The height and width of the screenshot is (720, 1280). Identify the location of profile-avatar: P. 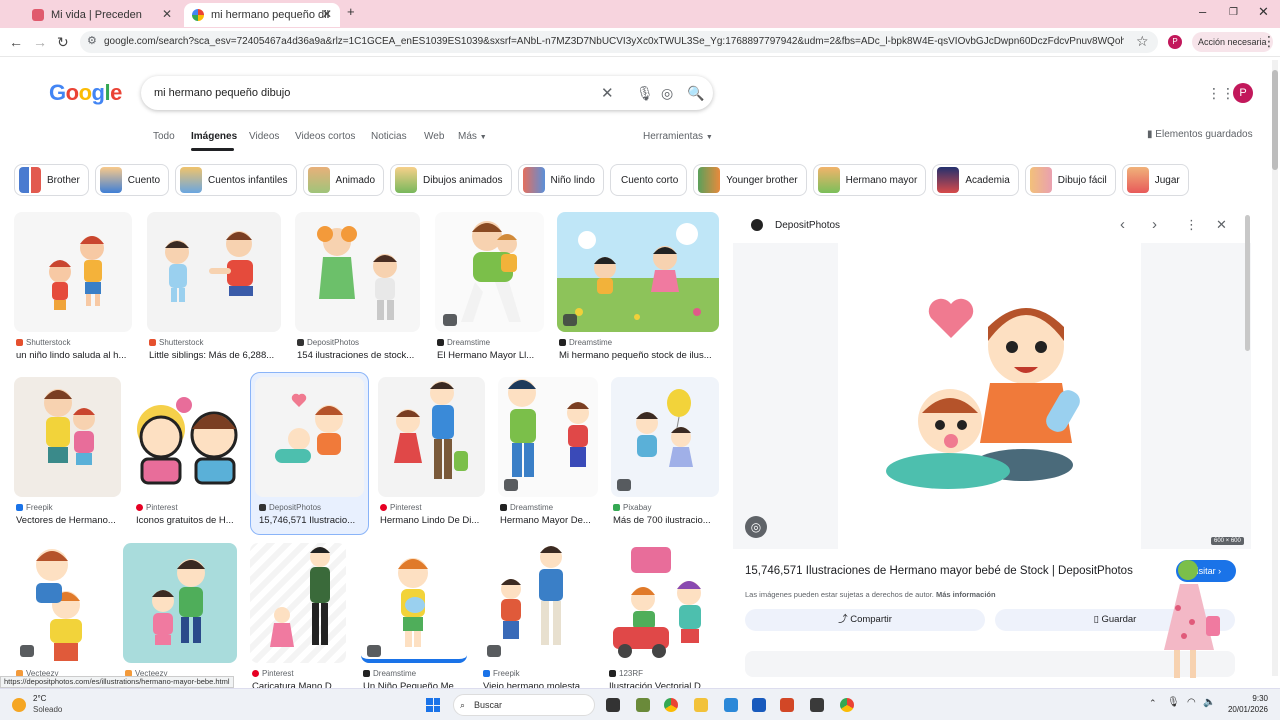
(1175, 42).